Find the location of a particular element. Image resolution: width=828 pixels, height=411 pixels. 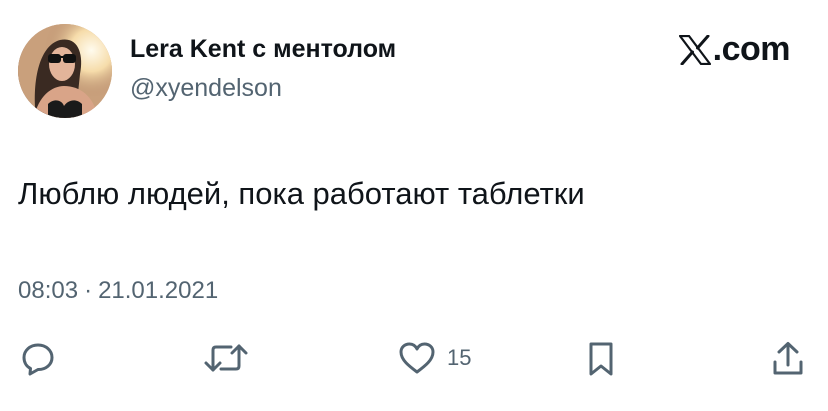

retweet-icon is located at coordinates (226, 358).